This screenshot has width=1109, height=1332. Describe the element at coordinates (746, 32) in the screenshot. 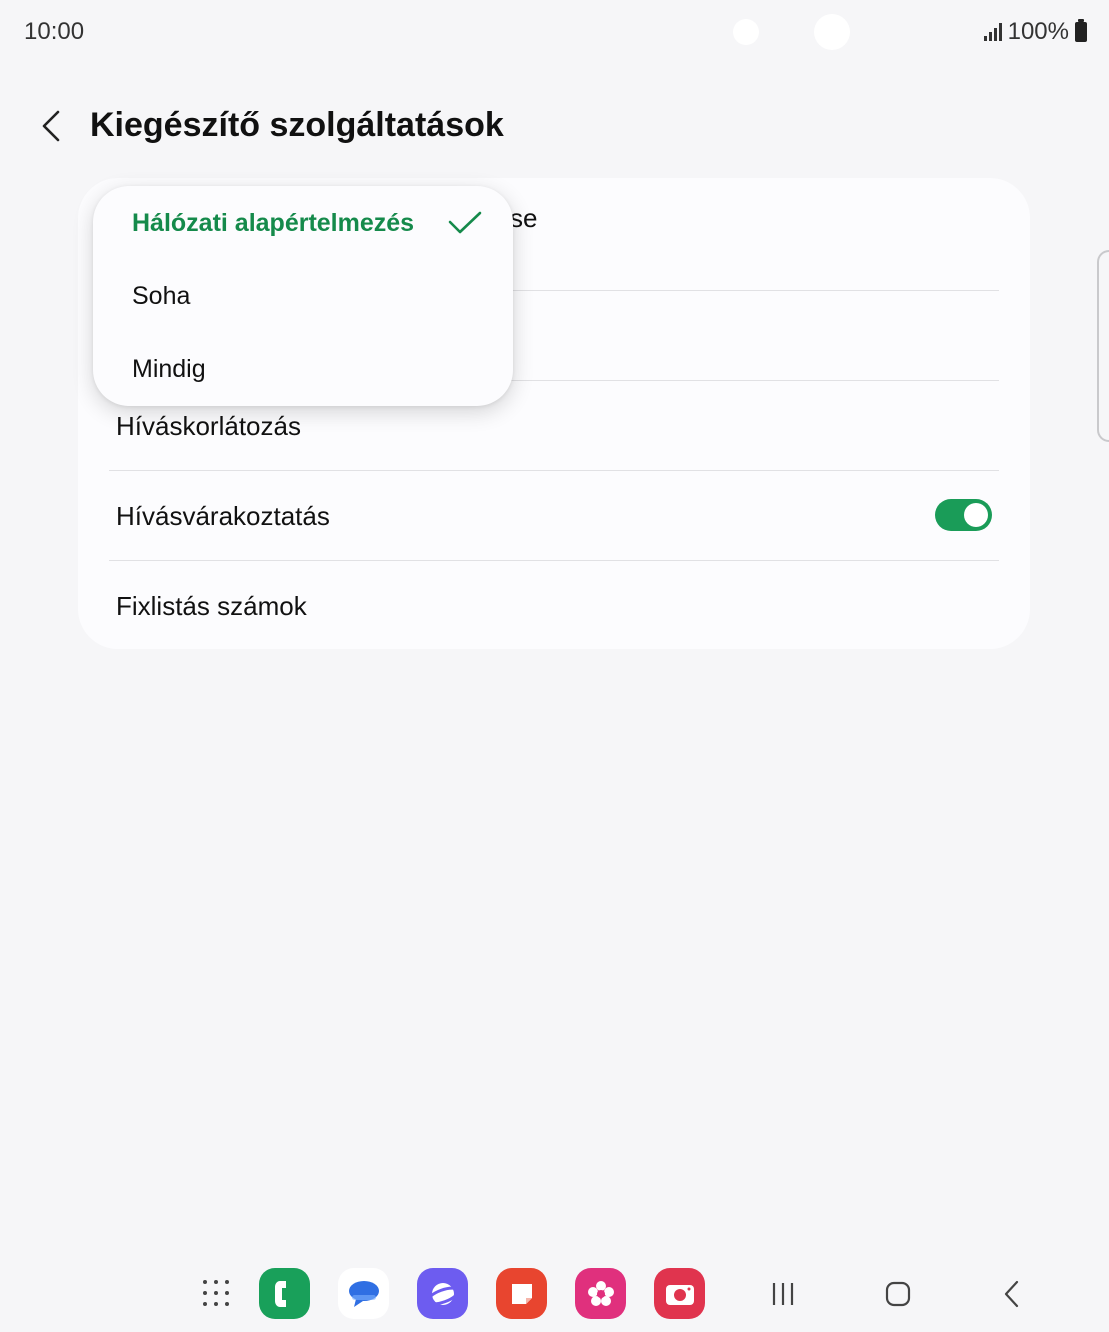

I see `front-camera-dot` at that location.